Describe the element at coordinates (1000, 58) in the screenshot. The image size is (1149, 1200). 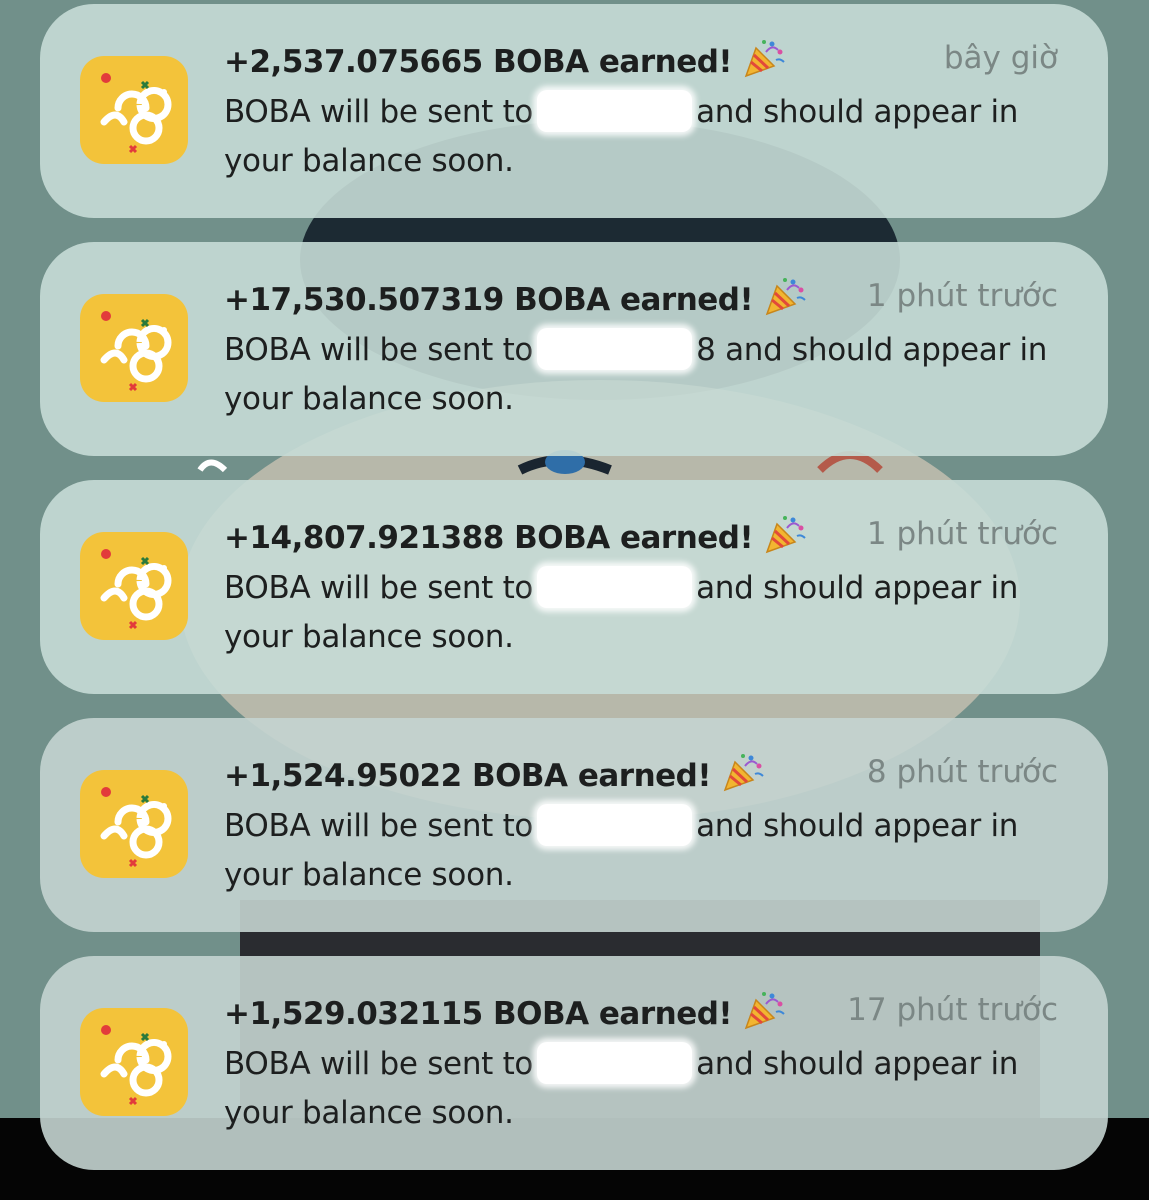
I see `notification-time: bây giờ` at that location.